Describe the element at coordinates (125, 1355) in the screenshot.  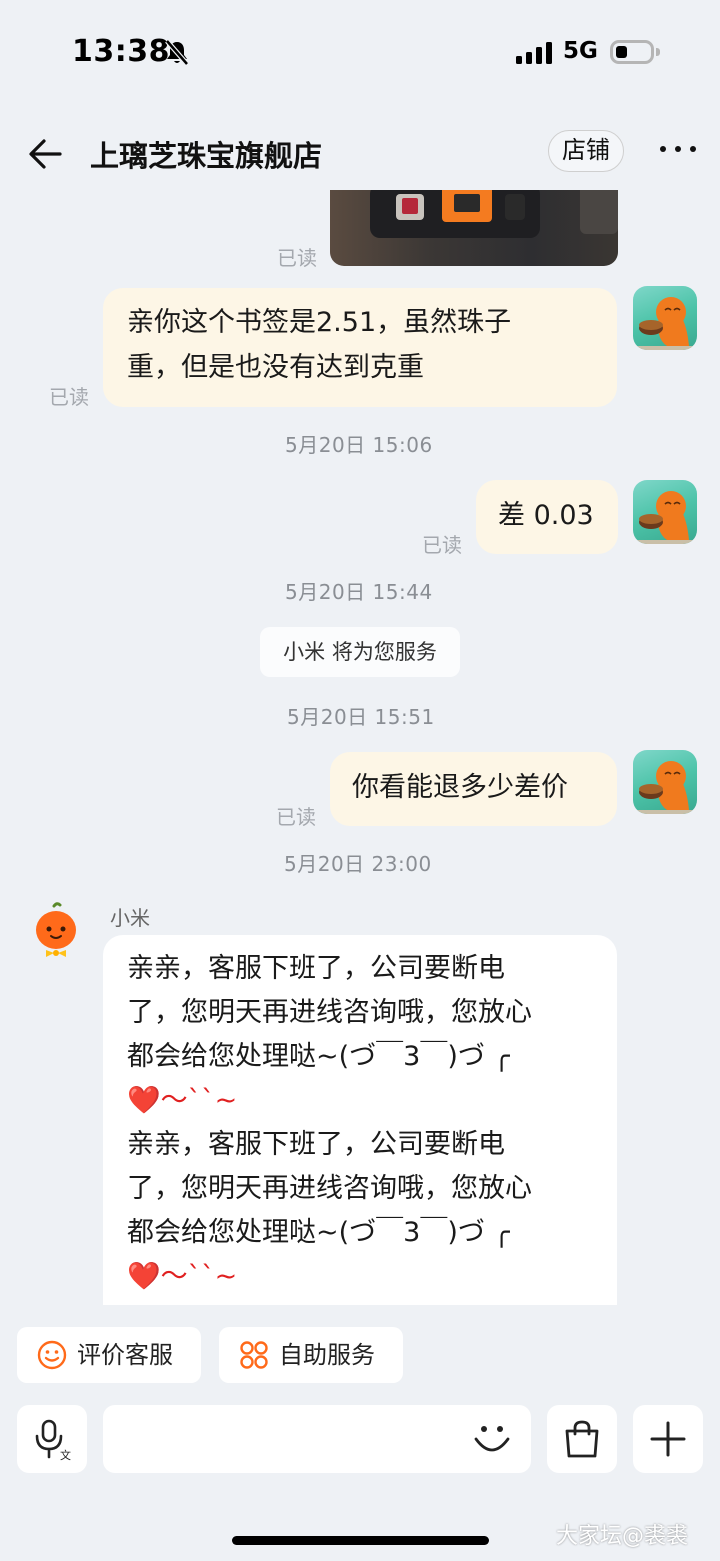
I see `rate-service-label: 评价客服` at that location.